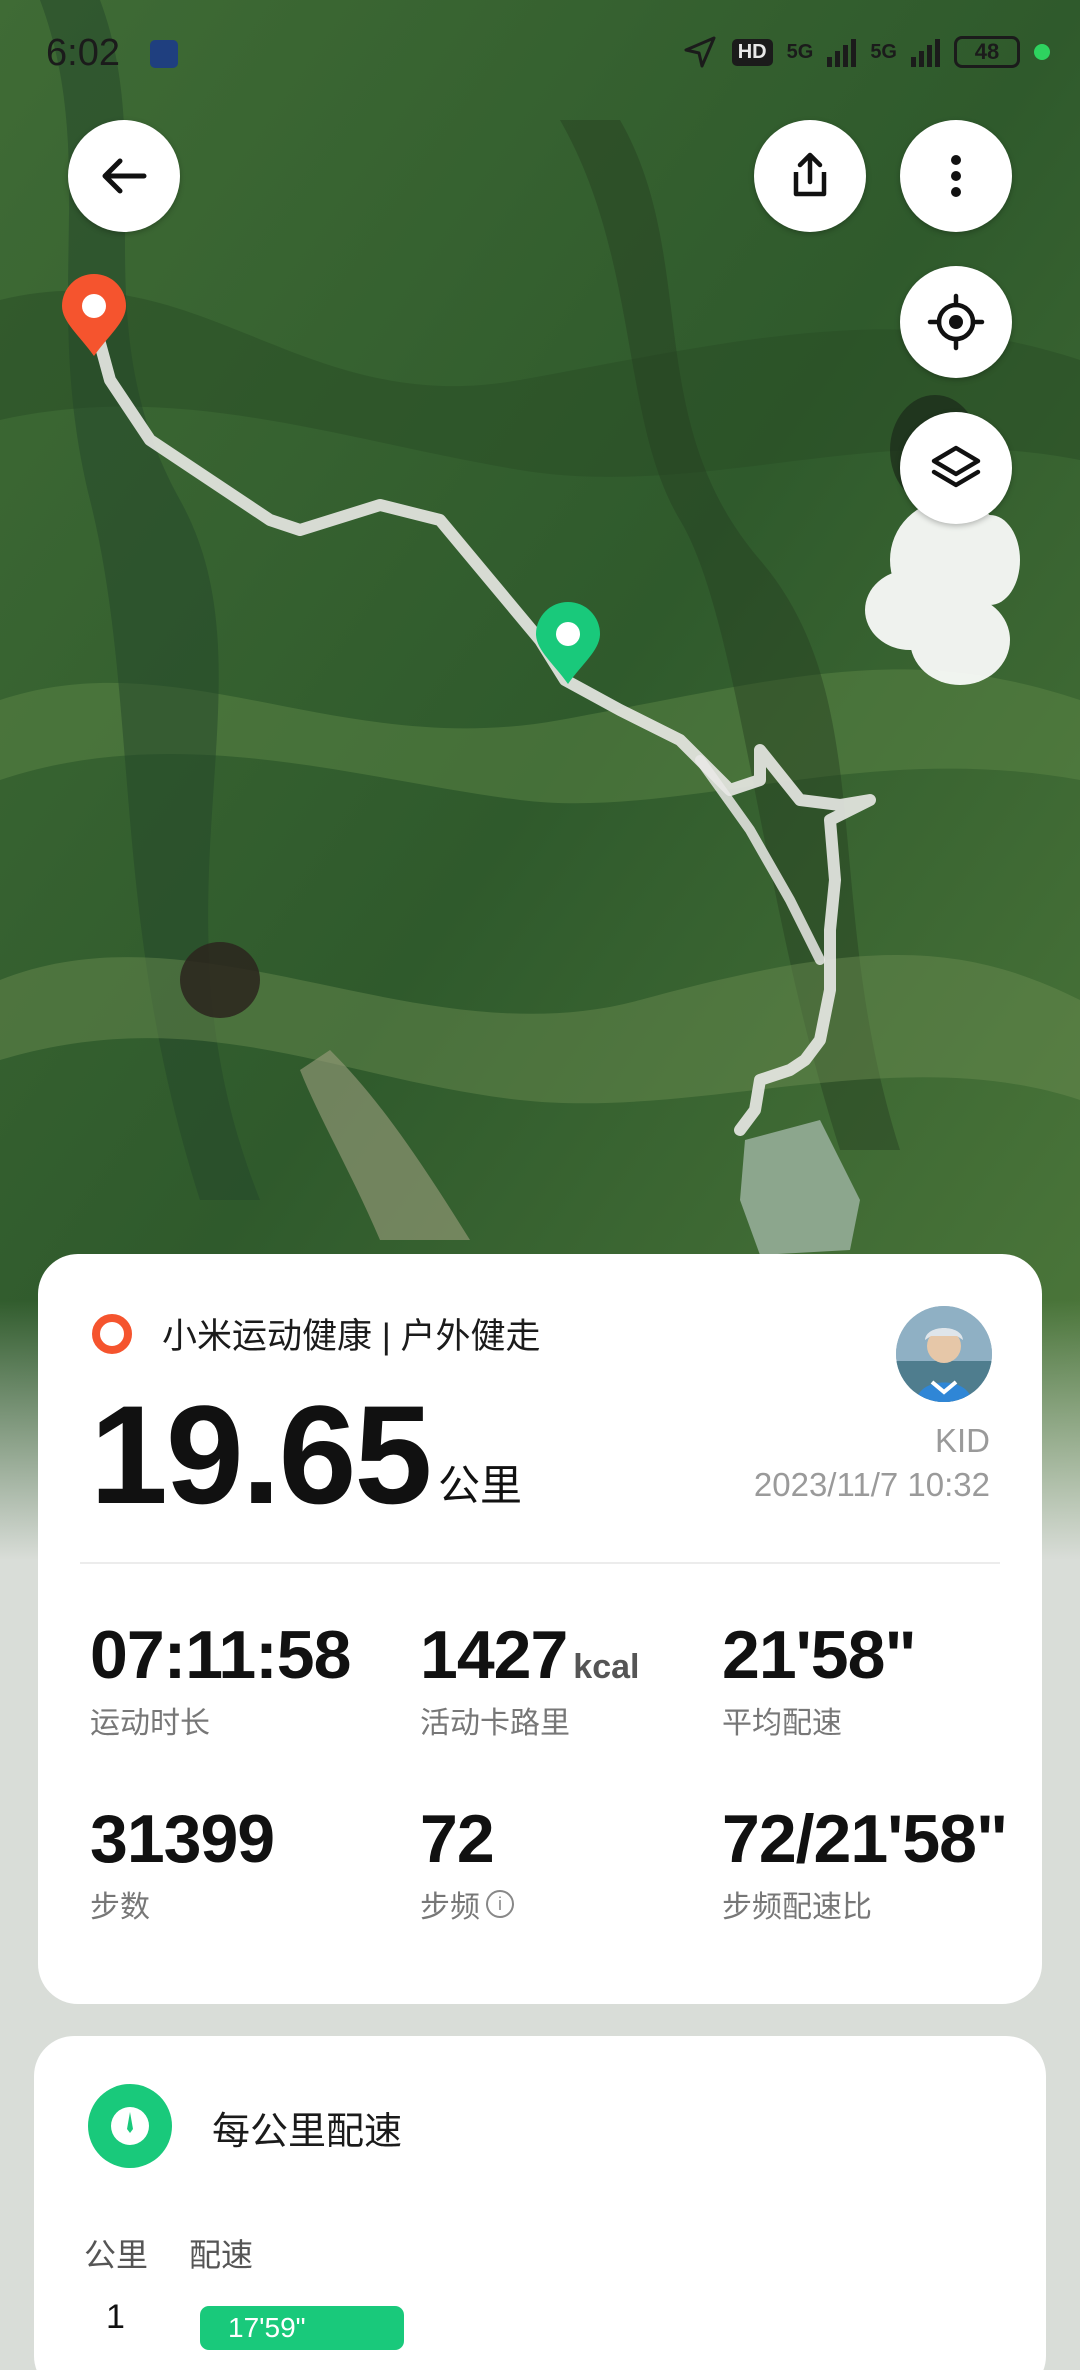 The image size is (1080, 2370). What do you see at coordinates (568, 644) in the screenshot?
I see `end-pin-icon` at bounding box center [568, 644].